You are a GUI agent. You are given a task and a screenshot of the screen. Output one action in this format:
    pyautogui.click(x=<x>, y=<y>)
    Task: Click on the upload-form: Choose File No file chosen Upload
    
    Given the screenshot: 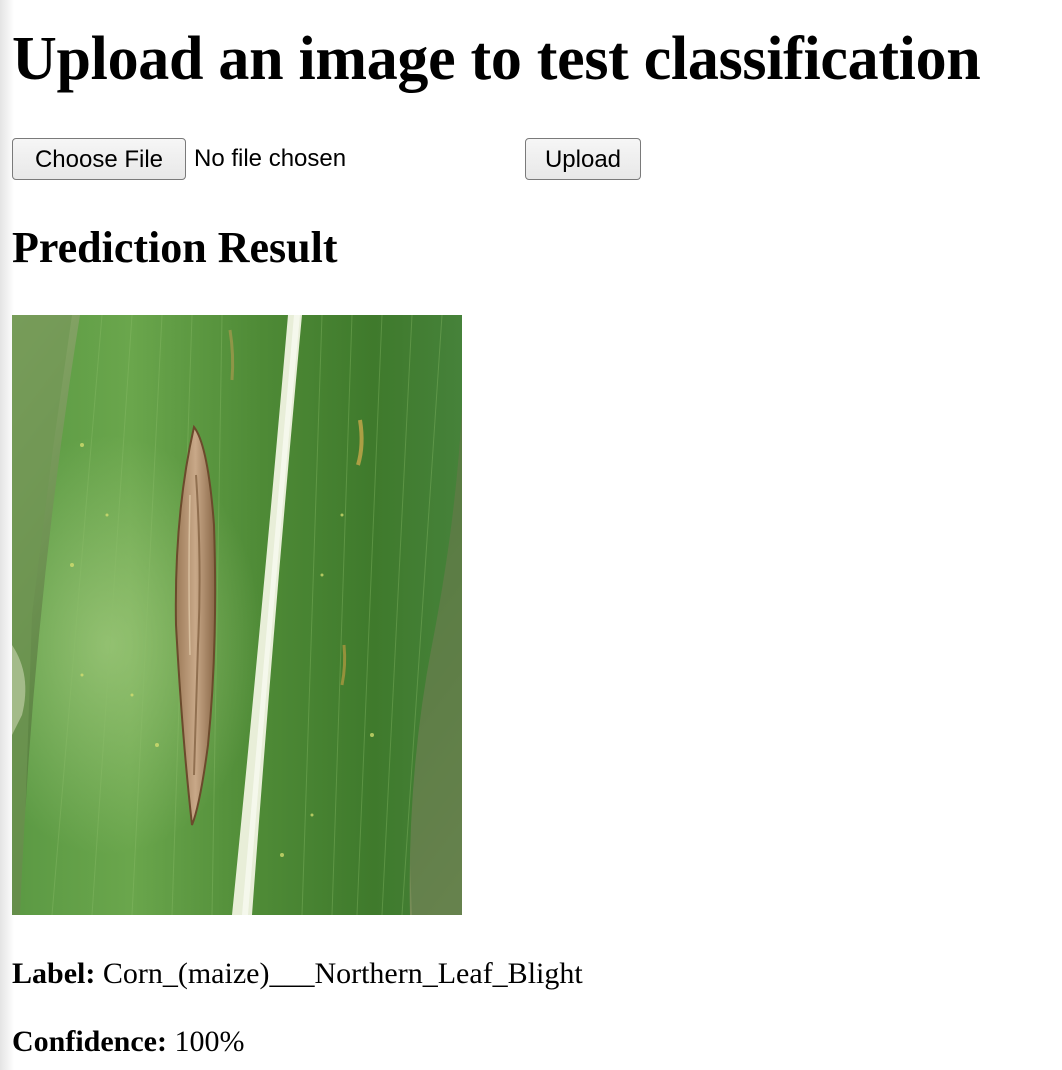 What is the action you would take?
    pyautogui.click(x=332, y=160)
    